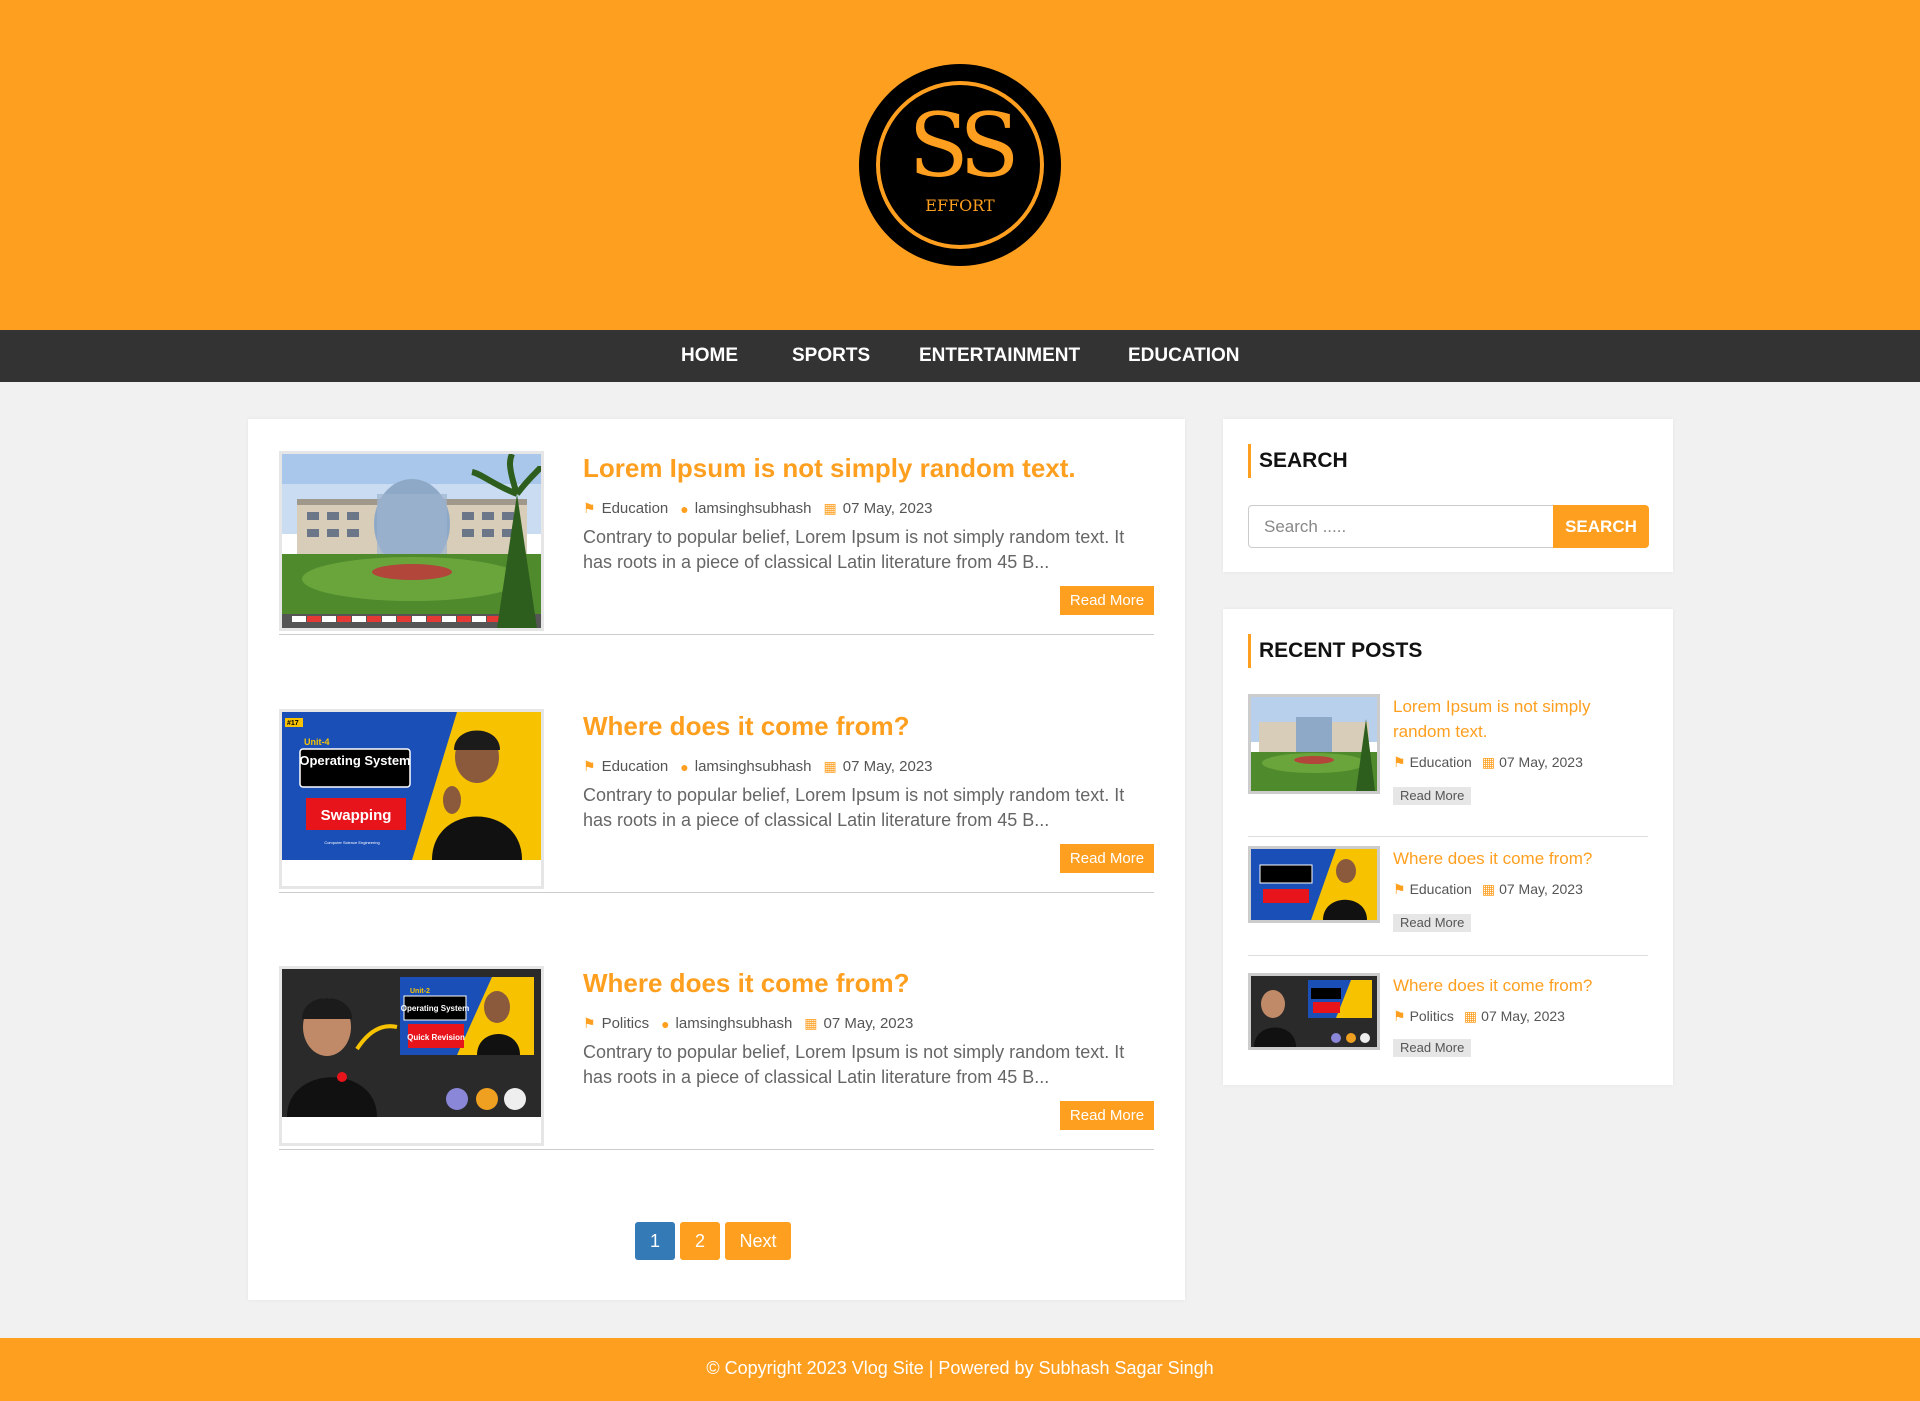 The image size is (1920, 1401). What do you see at coordinates (999, 356) in the screenshot?
I see `nav-entertainment: ENTERTAINMENT` at bounding box center [999, 356].